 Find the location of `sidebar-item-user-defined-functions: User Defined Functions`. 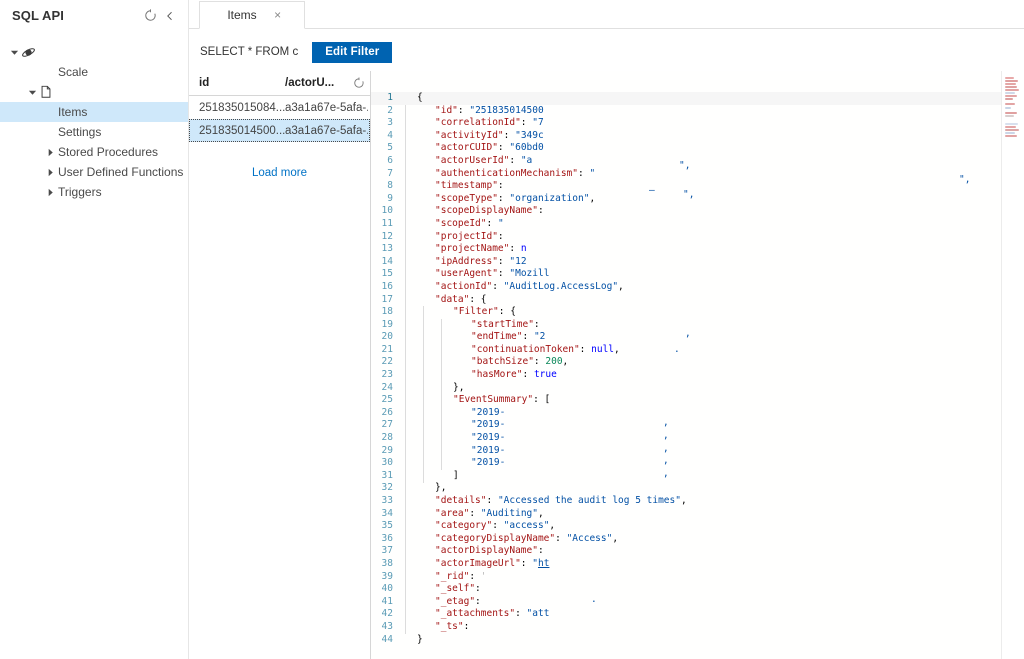

sidebar-item-user-defined-functions: User Defined Functions is located at coordinates (94, 172).